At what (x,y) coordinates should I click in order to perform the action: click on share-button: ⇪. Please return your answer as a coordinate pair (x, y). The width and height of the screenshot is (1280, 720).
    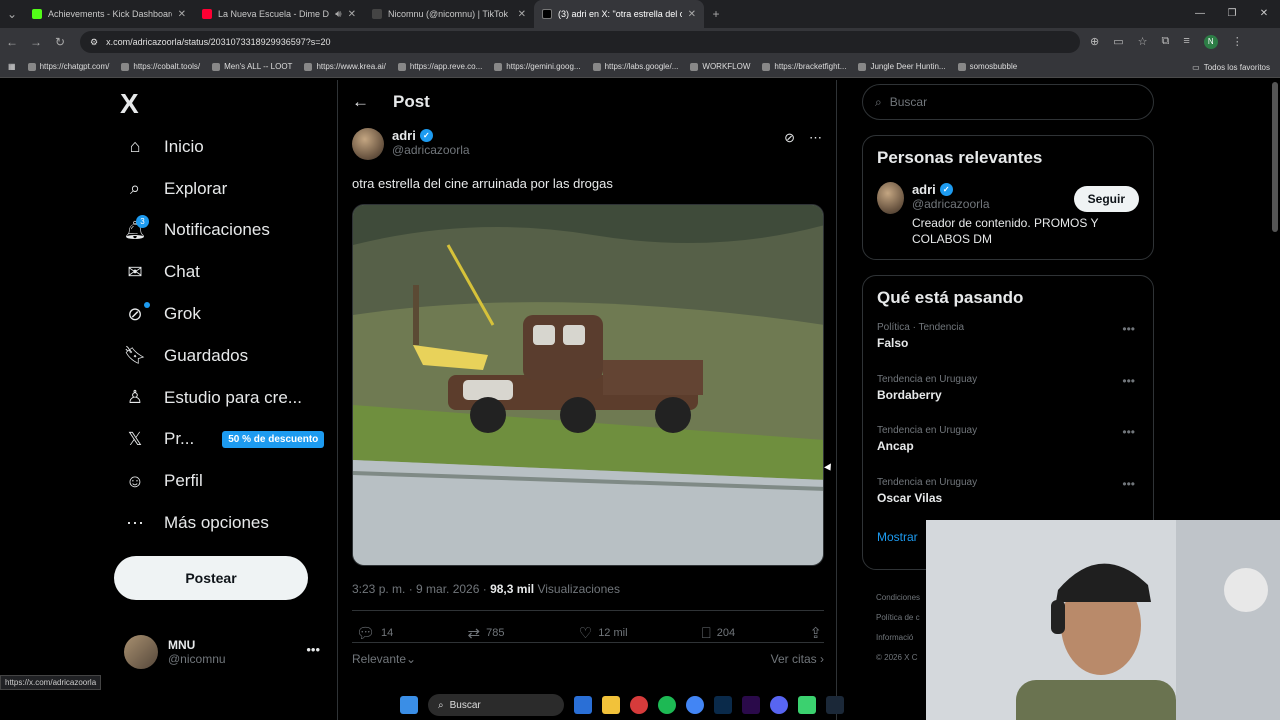
    Looking at the image, I should click on (815, 633).